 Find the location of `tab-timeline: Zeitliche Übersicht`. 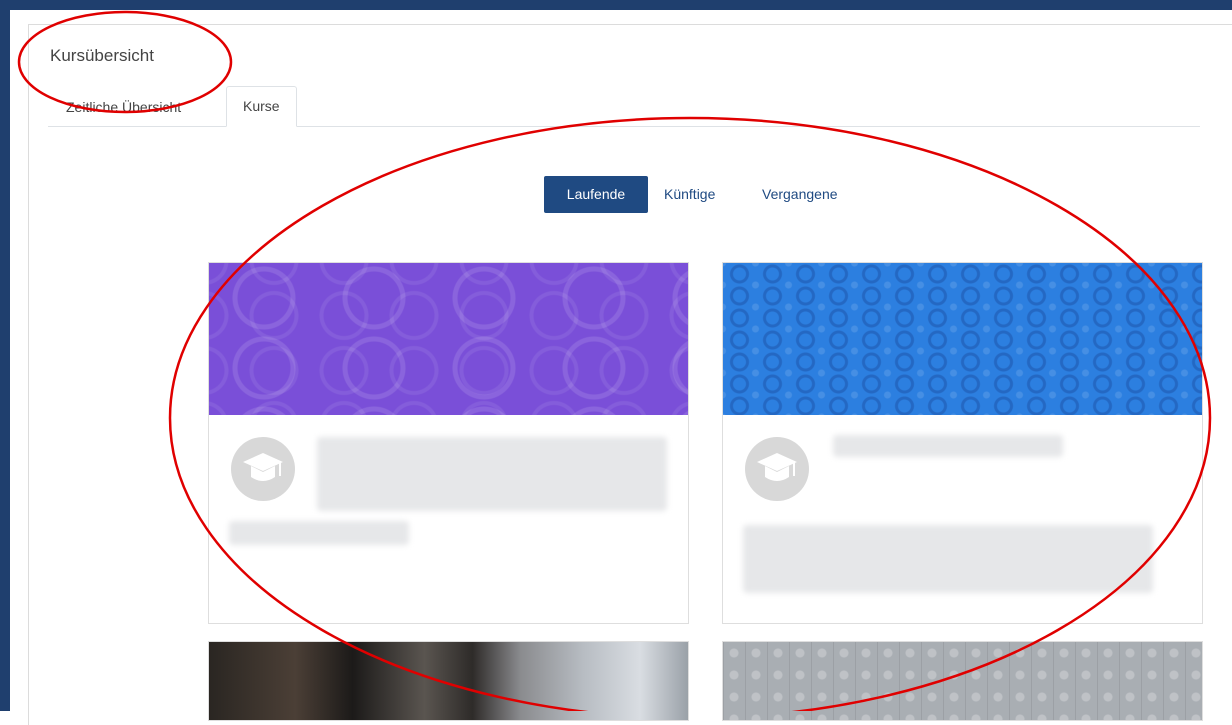

tab-timeline: Zeitliche Übersicht is located at coordinates (123, 107).